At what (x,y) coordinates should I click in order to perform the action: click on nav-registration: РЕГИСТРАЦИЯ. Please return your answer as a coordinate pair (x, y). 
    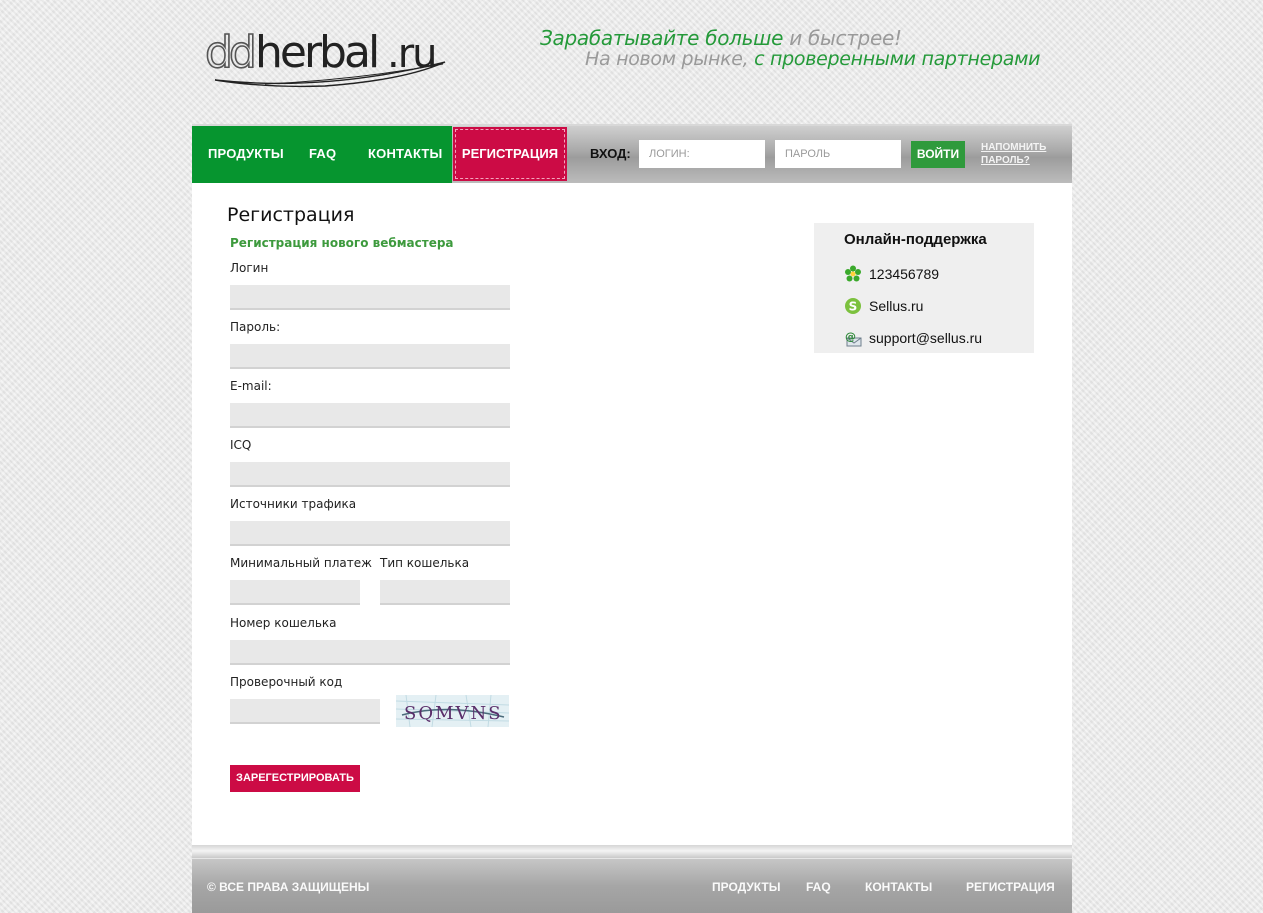
    Looking at the image, I should click on (510, 154).